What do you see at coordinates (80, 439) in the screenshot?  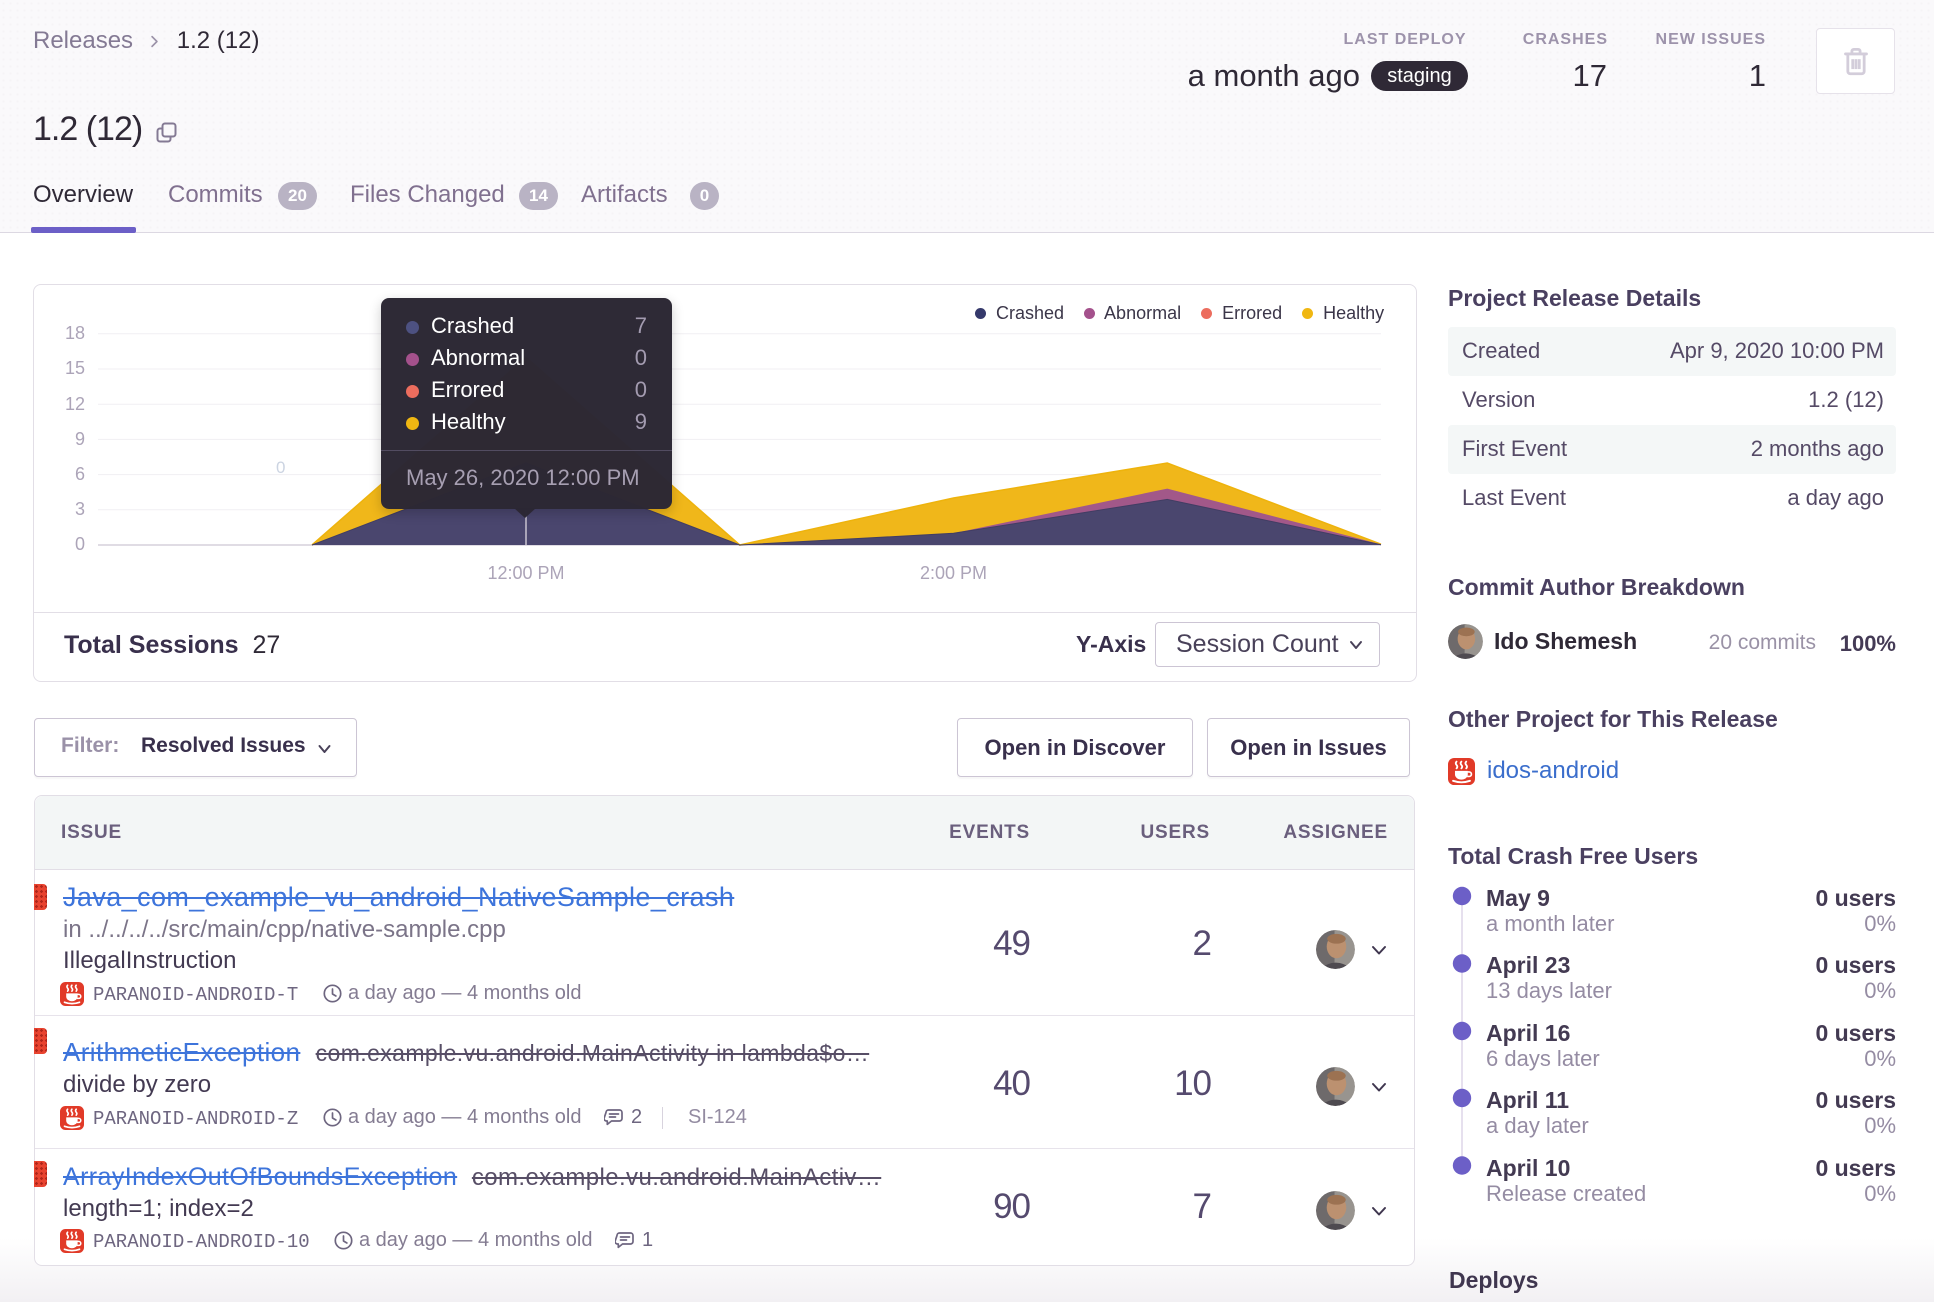 I see `svg-text: 9` at bounding box center [80, 439].